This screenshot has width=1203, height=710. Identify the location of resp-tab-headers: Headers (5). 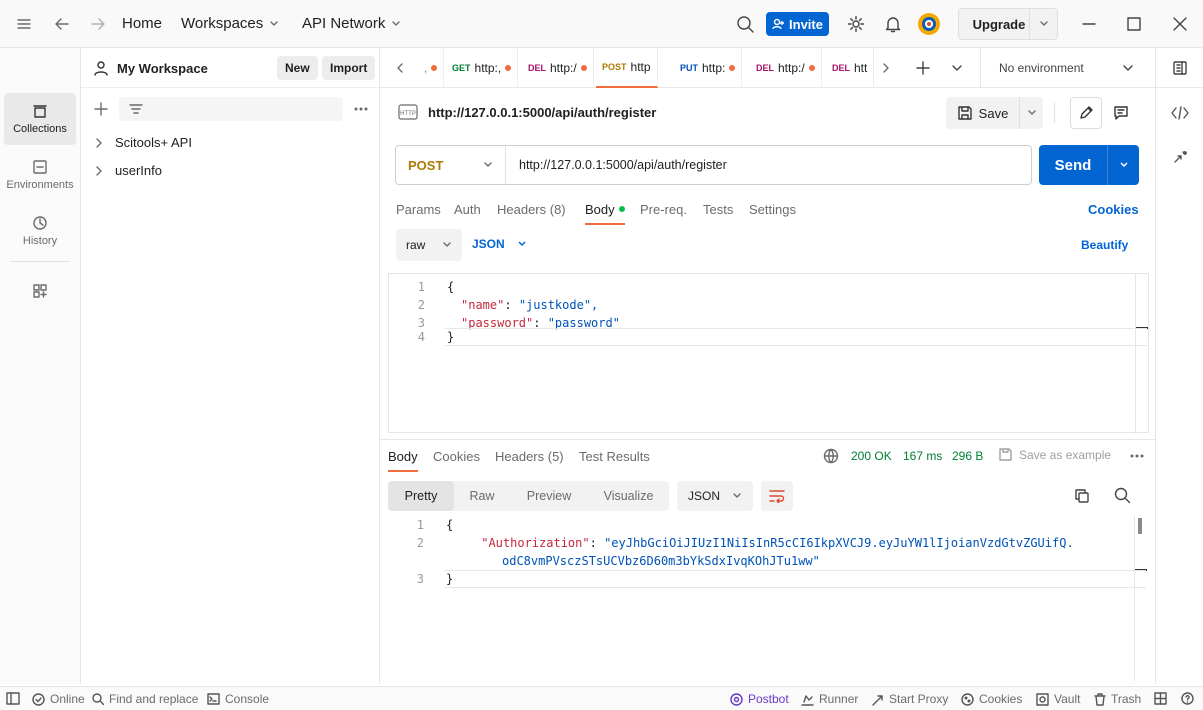
(529, 456).